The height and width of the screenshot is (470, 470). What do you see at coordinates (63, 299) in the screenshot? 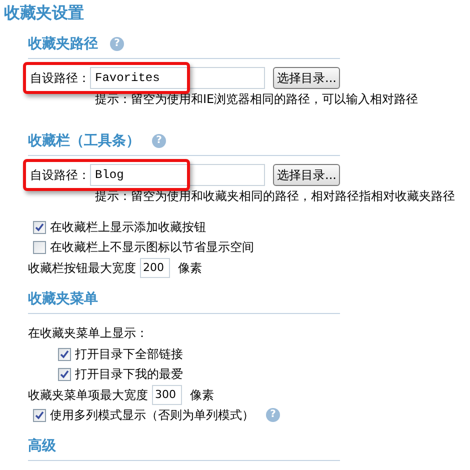
I see `section-heading: 收藏夹菜单` at bounding box center [63, 299].